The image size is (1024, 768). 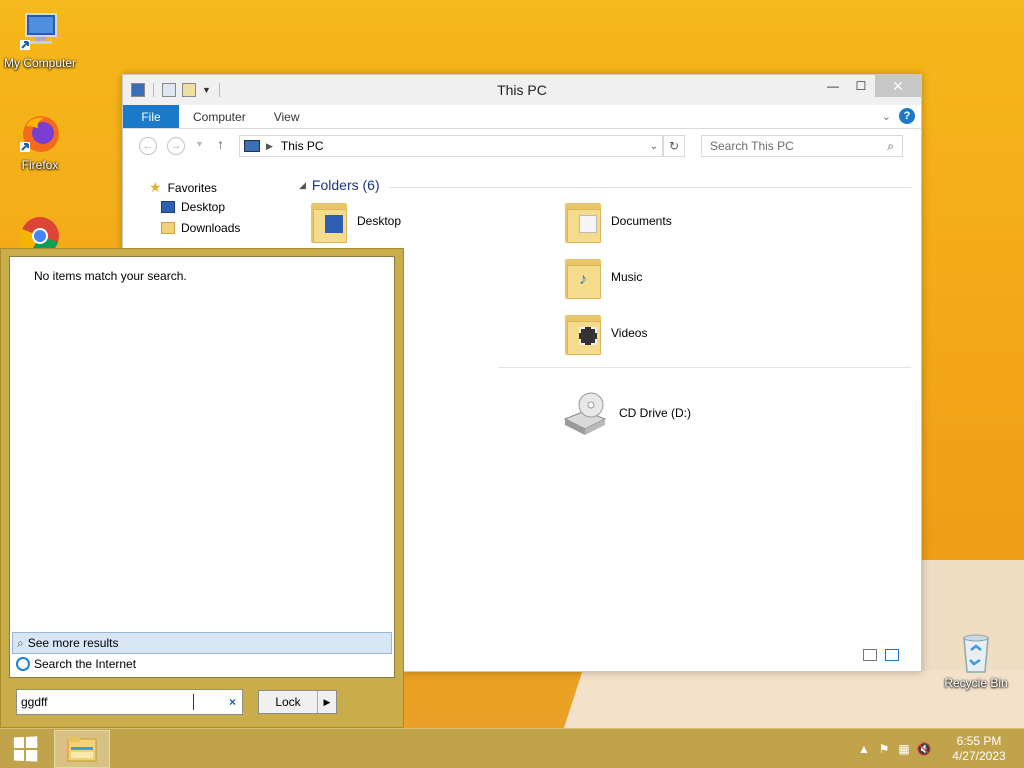 I want to click on folder-videos: Videos, so click(x=606, y=333).